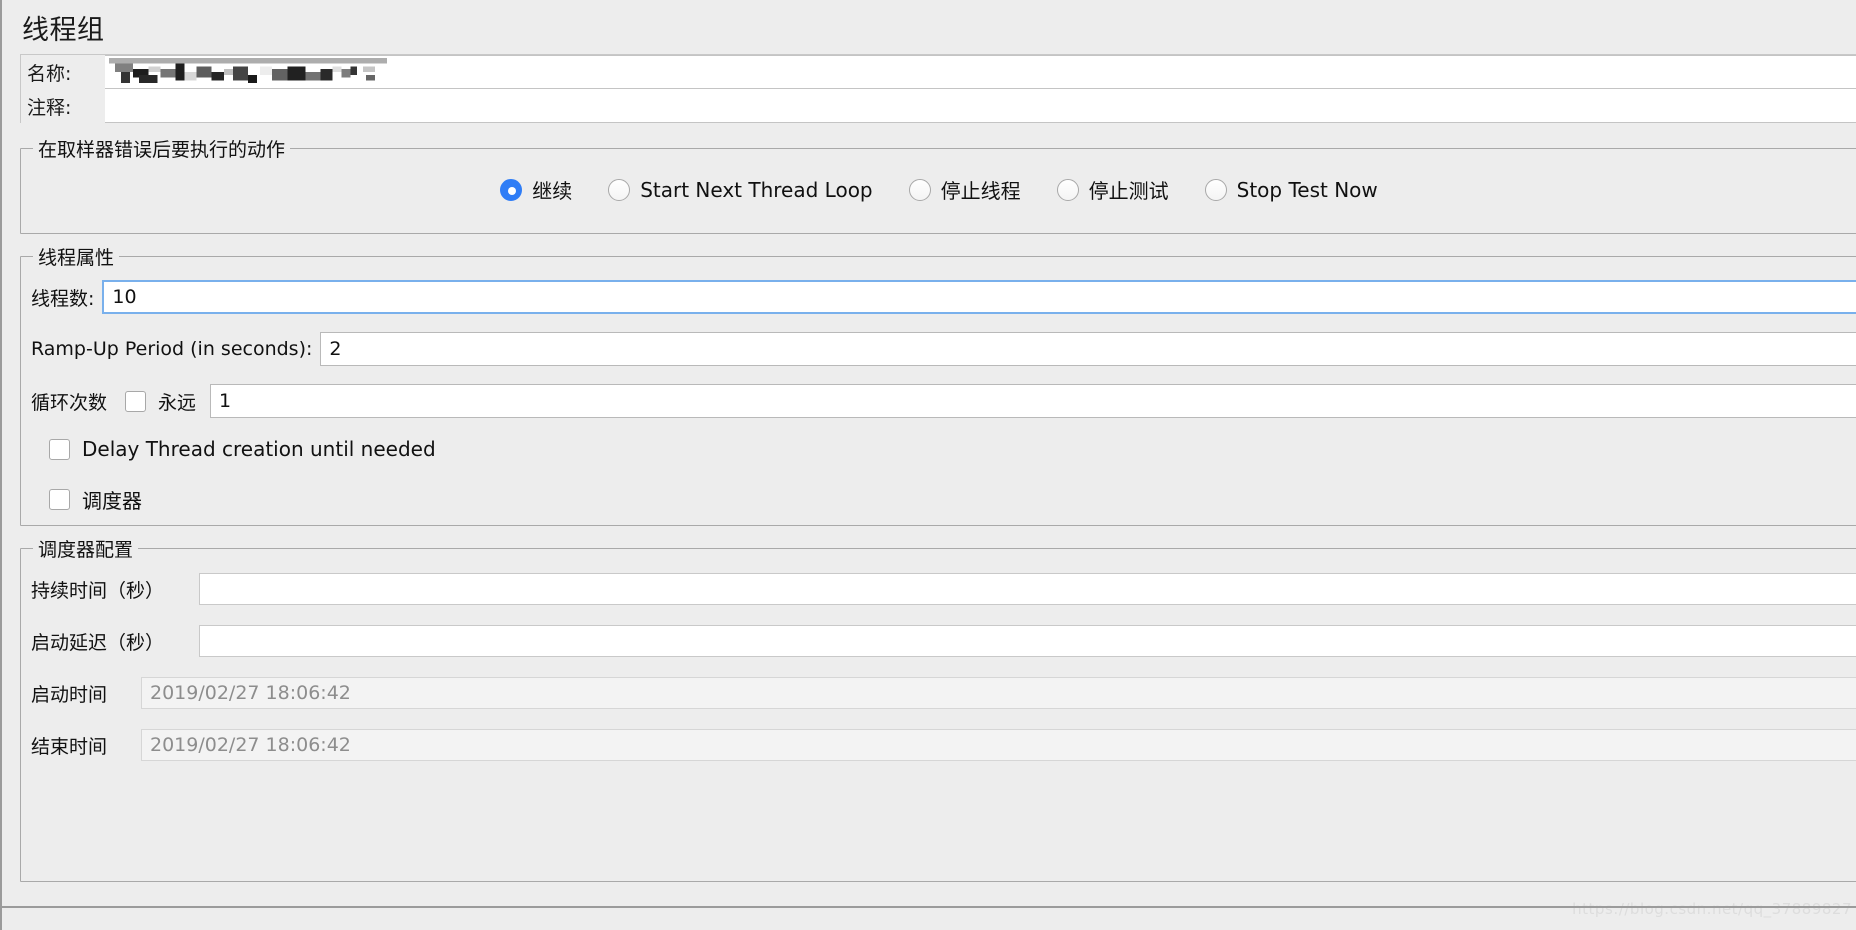  I want to click on radio-label-stop-test-now: Stop Test Now, so click(1307, 189).